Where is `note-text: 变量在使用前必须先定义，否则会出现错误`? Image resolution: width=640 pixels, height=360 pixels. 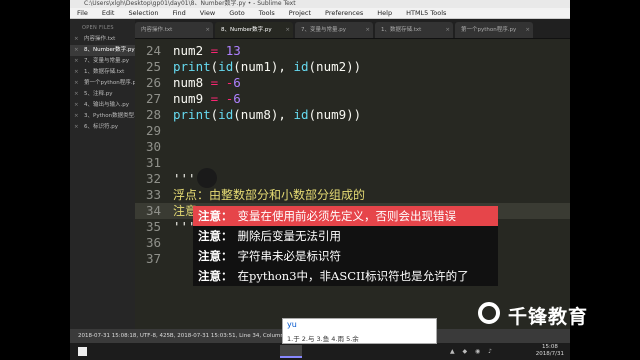 note-text: 变量在使用前必须先定义，否则会出现错误 is located at coordinates (347, 216).